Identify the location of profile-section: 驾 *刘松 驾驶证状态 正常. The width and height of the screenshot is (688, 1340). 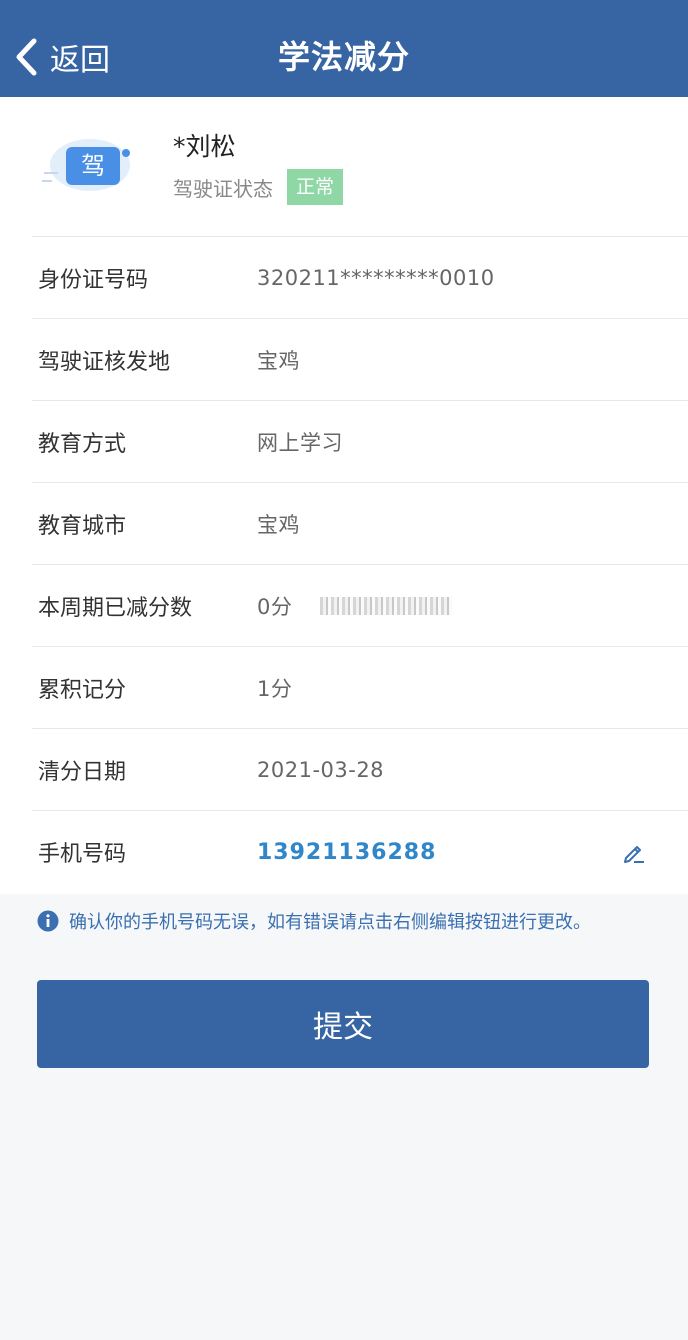
(344, 166).